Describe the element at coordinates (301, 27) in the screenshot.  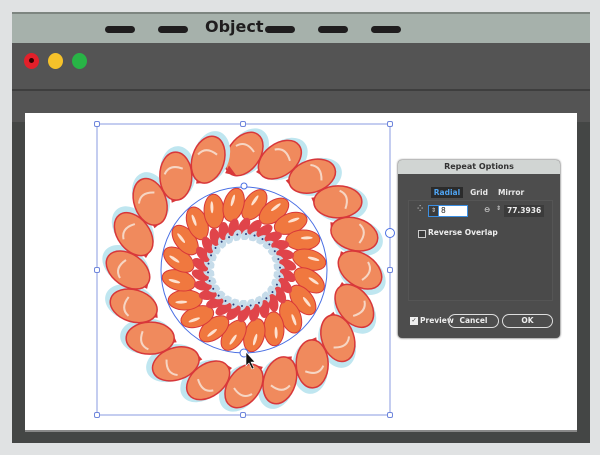
I see `menu-bar: Object` at that location.